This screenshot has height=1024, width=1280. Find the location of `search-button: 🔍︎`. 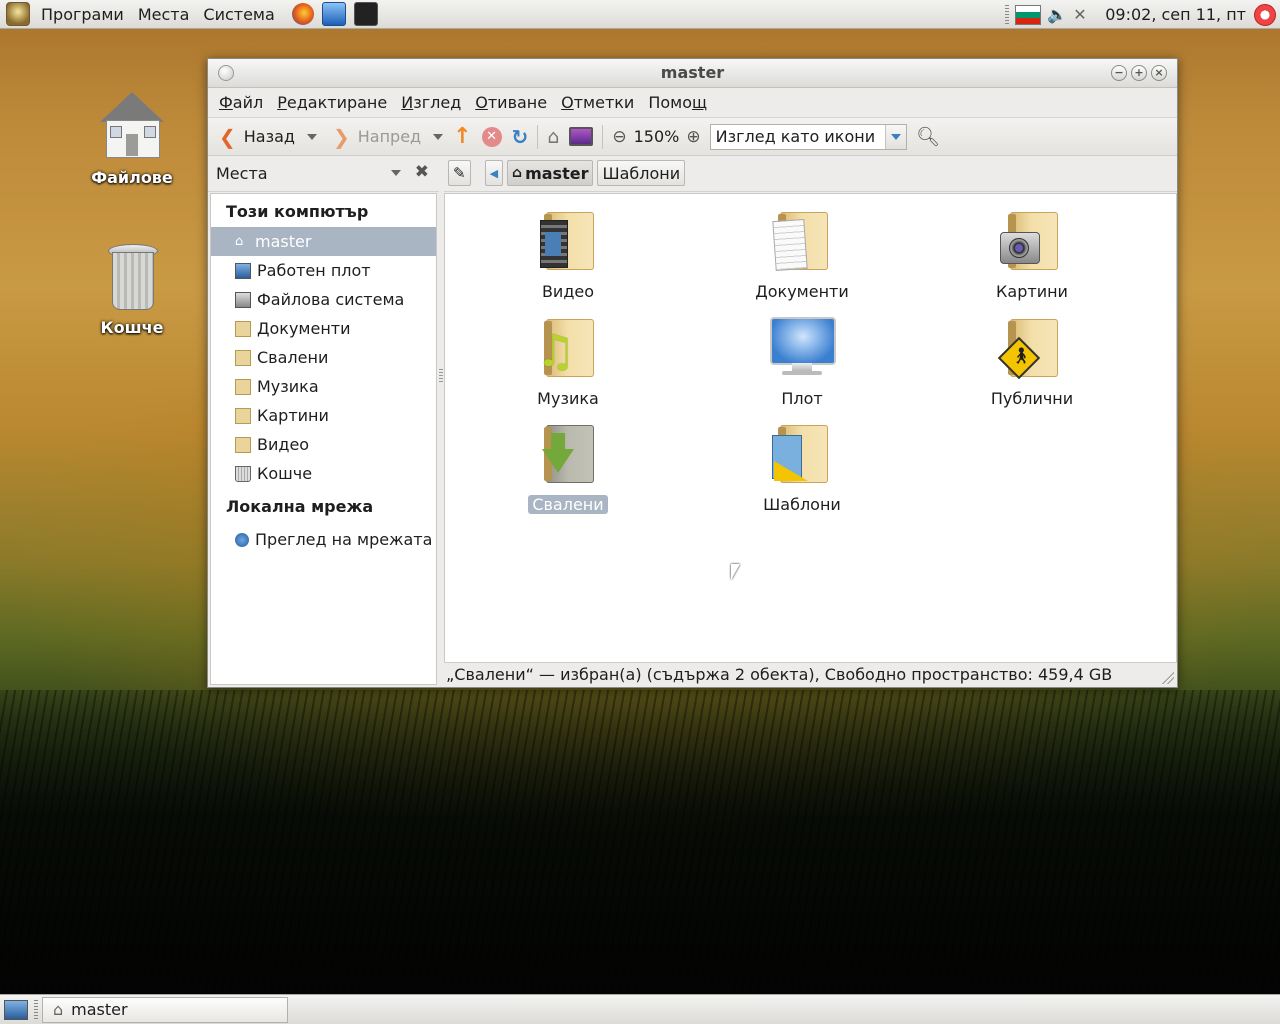

search-button: 🔍︎ is located at coordinates (928, 137).